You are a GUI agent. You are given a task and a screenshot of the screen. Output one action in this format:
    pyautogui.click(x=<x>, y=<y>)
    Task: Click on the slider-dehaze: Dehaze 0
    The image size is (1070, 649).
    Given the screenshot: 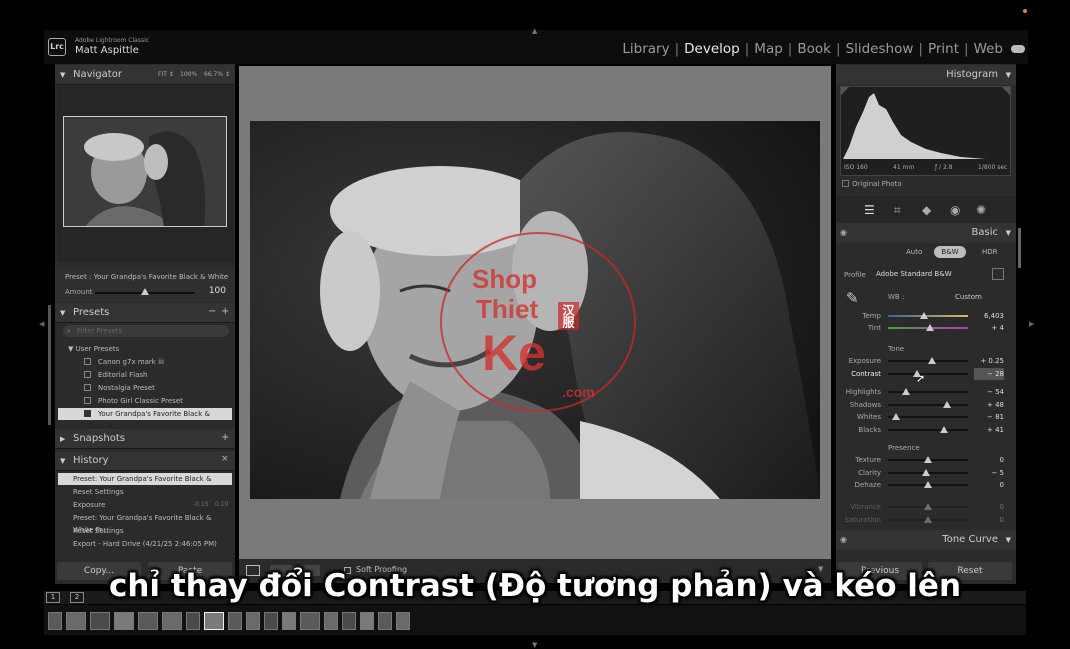 What is the action you would take?
    pyautogui.click(x=926, y=485)
    